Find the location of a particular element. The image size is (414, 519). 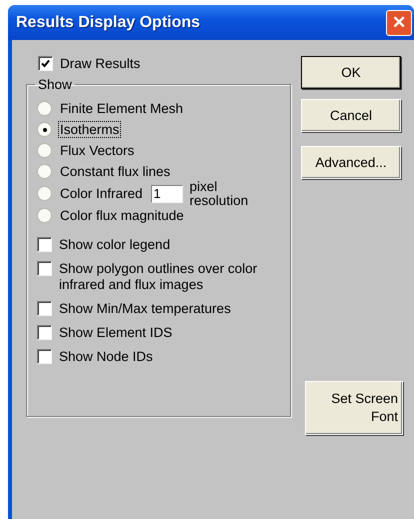

radio-label: Color Infrared is located at coordinates (101, 193).